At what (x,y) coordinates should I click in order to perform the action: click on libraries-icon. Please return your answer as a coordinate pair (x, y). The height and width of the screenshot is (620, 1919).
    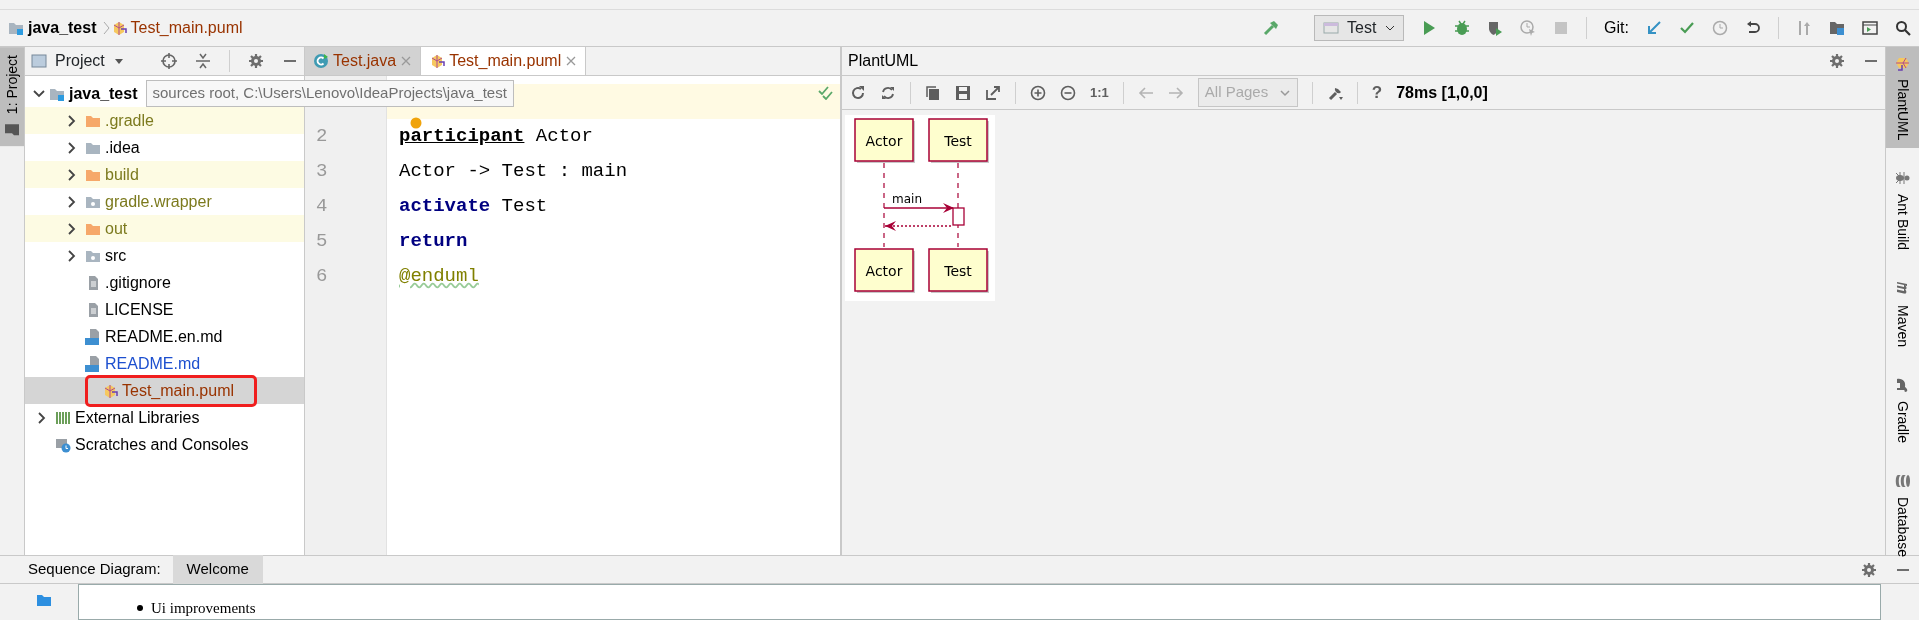
    Looking at the image, I should click on (63, 417).